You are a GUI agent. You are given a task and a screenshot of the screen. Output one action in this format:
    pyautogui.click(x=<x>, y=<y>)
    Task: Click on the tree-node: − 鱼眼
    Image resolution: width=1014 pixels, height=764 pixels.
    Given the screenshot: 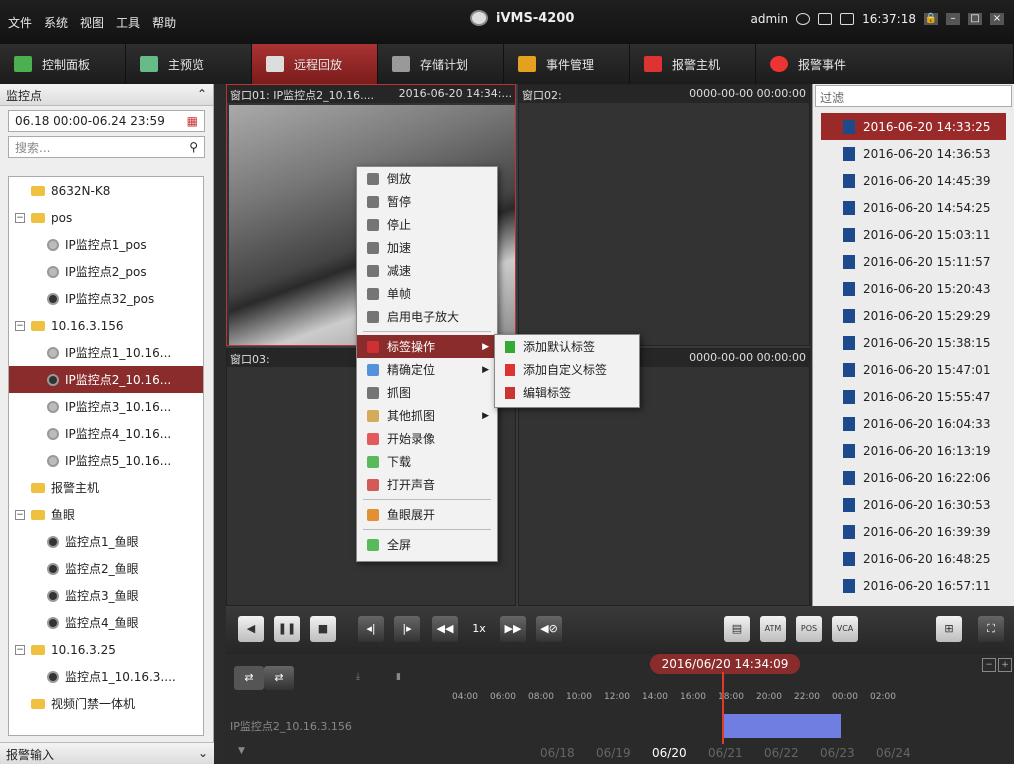 What is the action you would take?
    pyautogui.click(x=106, y=514)
    